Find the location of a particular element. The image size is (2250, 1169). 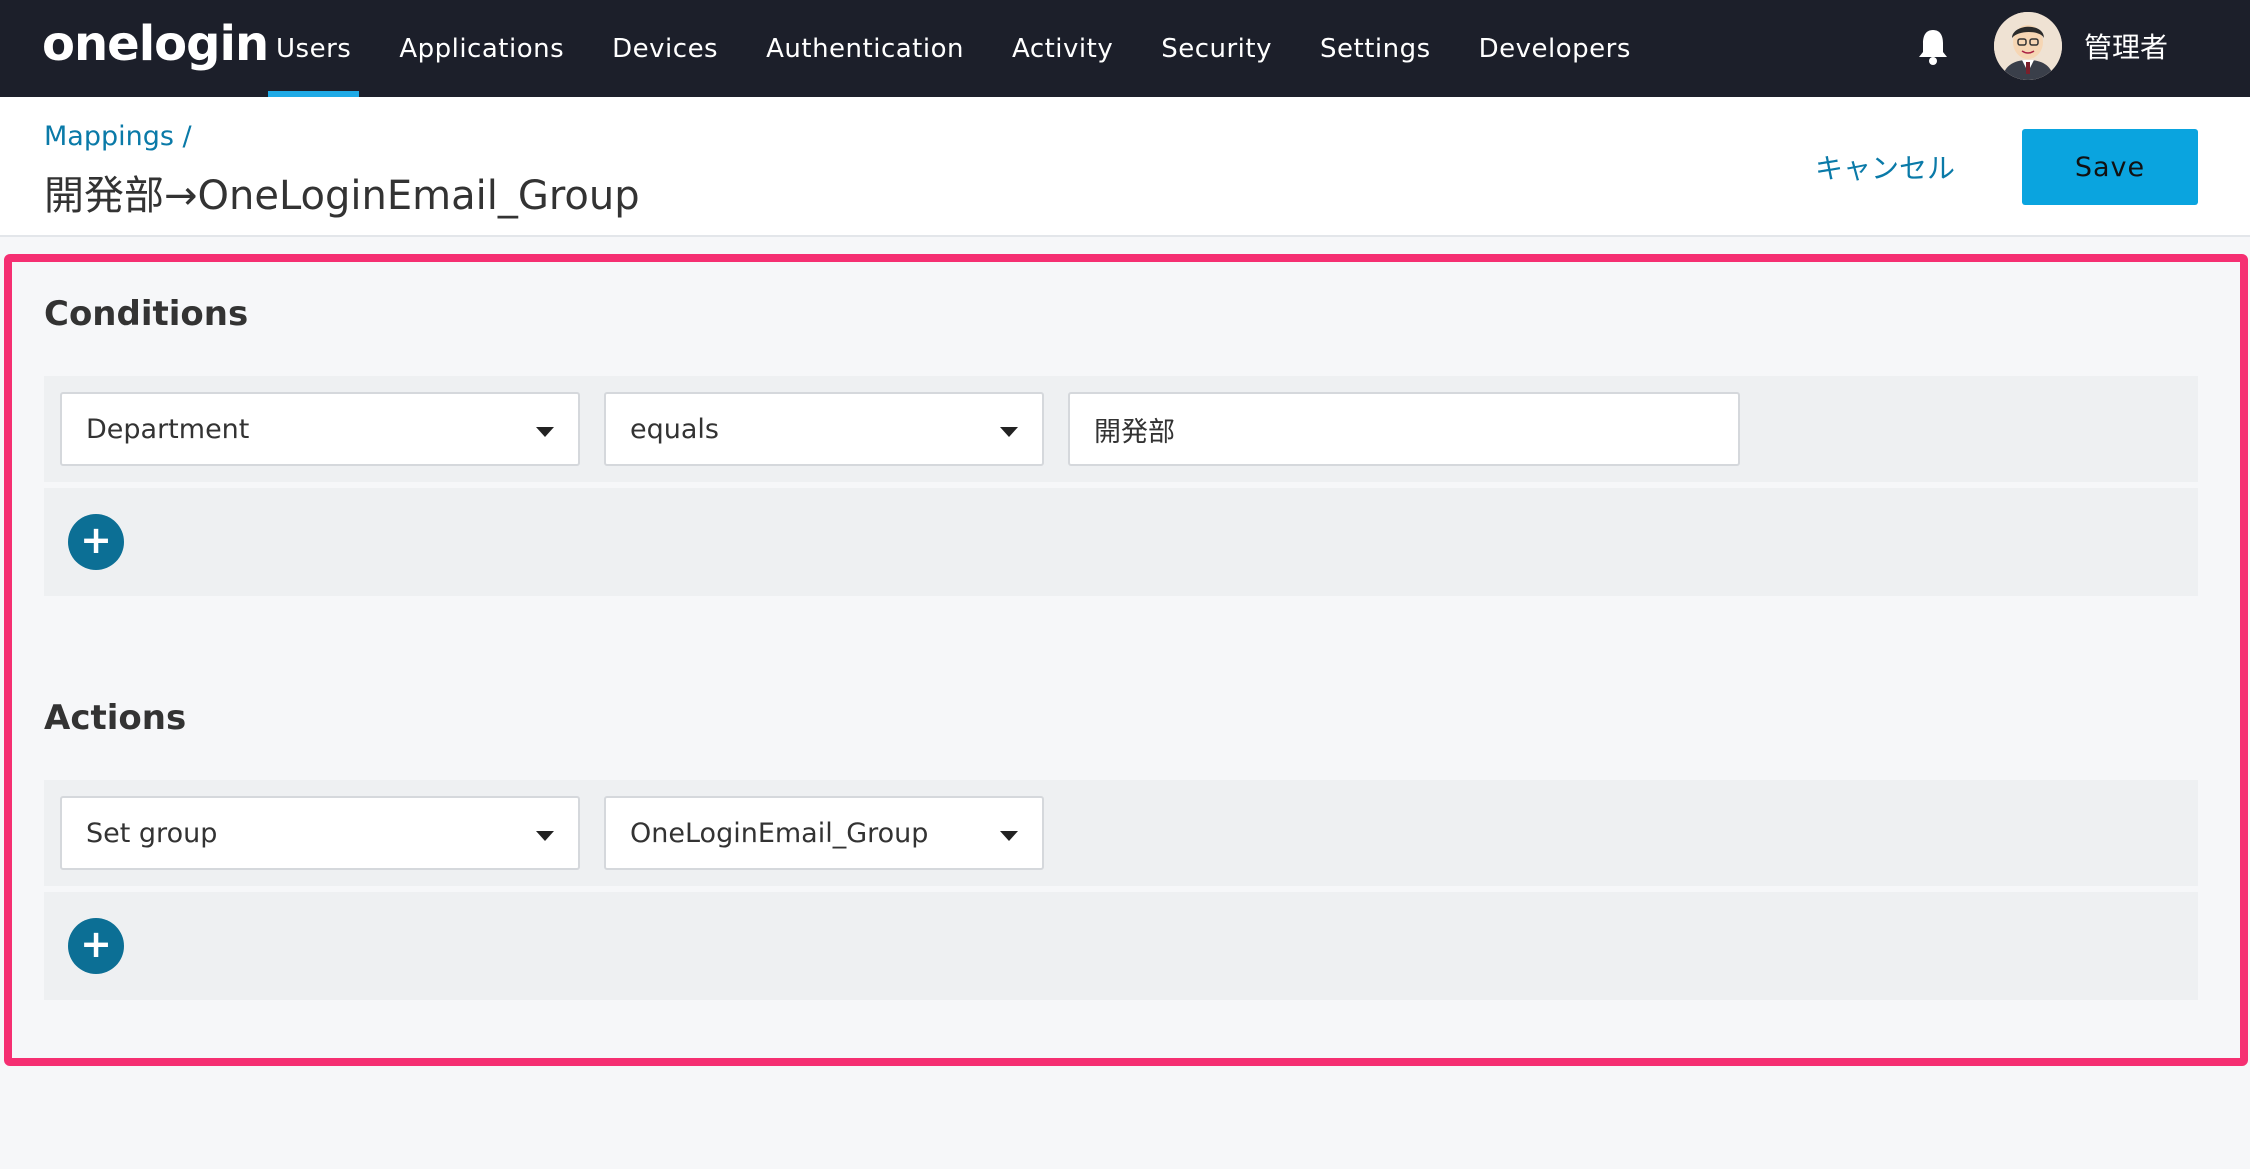

condition-operator-select: equals is located at coordinates (824, 429).